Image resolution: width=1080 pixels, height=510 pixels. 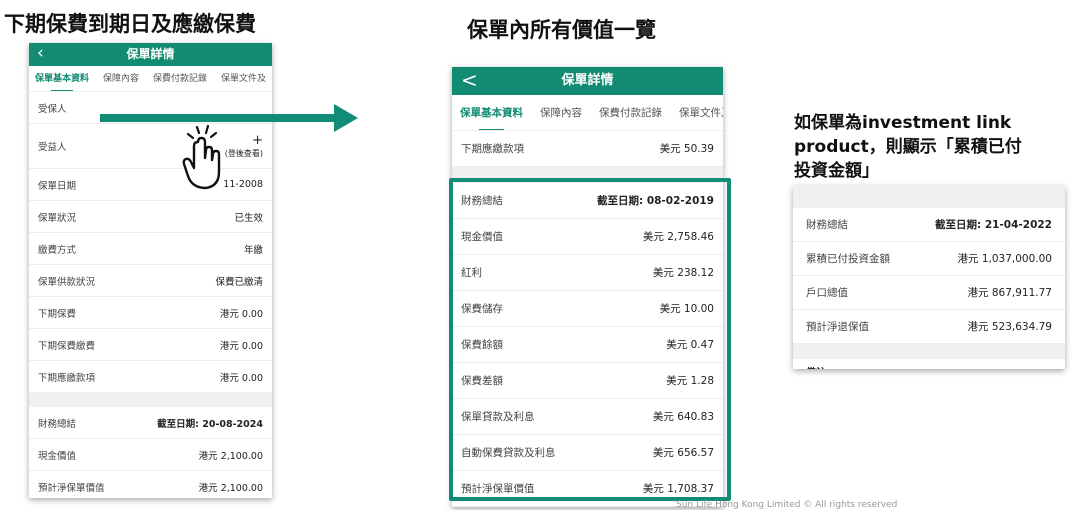 I want to click on row-value: 截至日期: 21-04-2022, so click(x=993, y=225).